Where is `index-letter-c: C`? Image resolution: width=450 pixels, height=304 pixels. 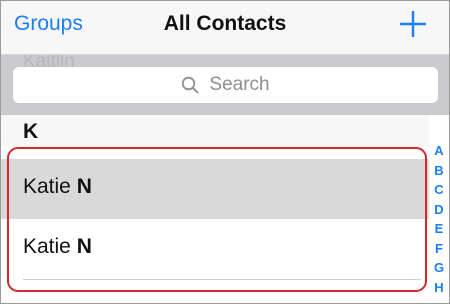
index-letter-c: C is located at coordinates (439, 190).